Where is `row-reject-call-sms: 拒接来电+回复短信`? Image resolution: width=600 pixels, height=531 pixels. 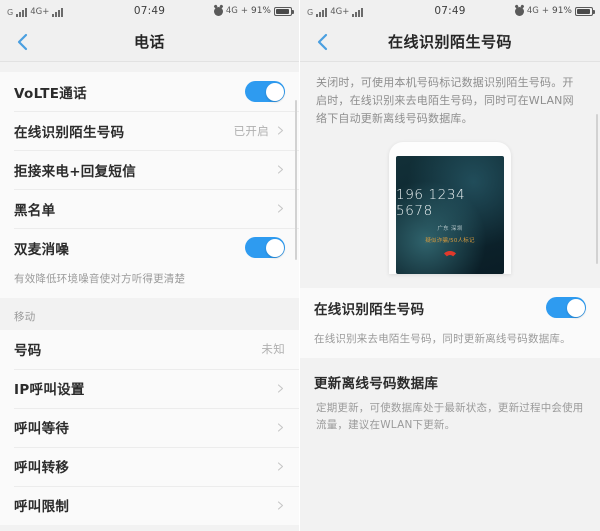
row-reject-call-sms: 拒接来电+回复短信 is located at coordinates (149, 169).